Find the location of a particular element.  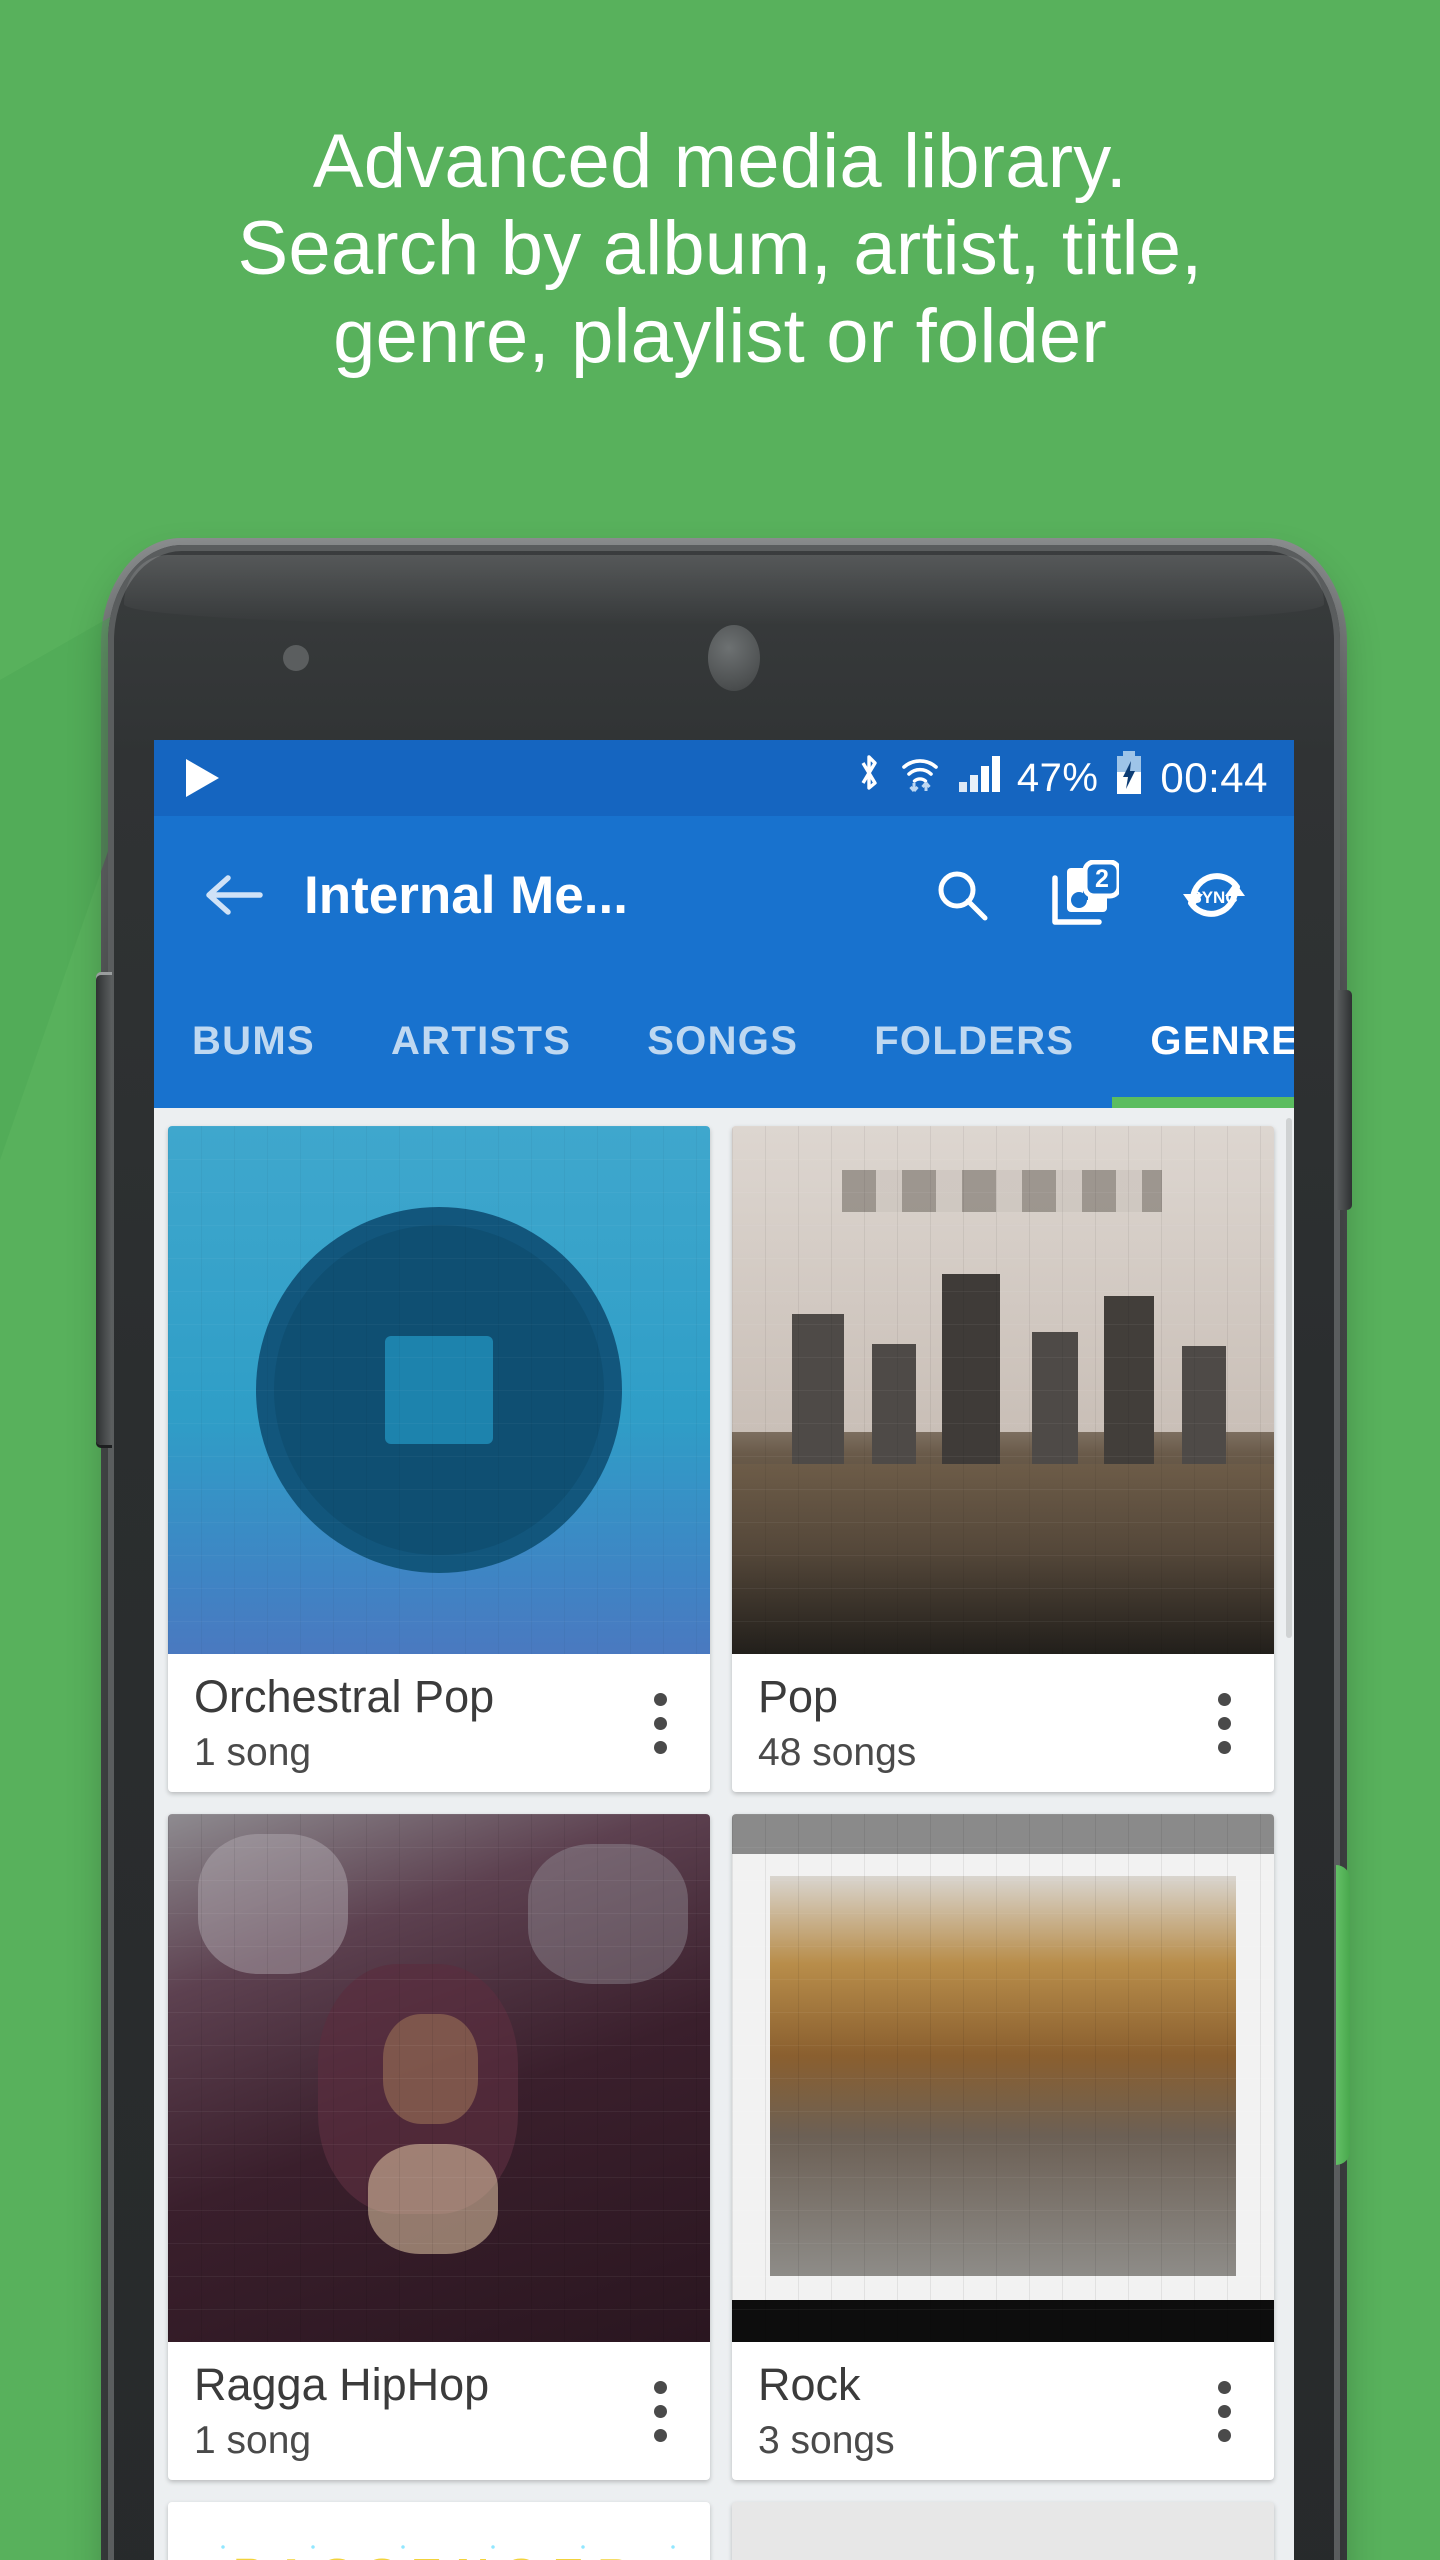

wifi-icon is located at coordinates (920, 778).